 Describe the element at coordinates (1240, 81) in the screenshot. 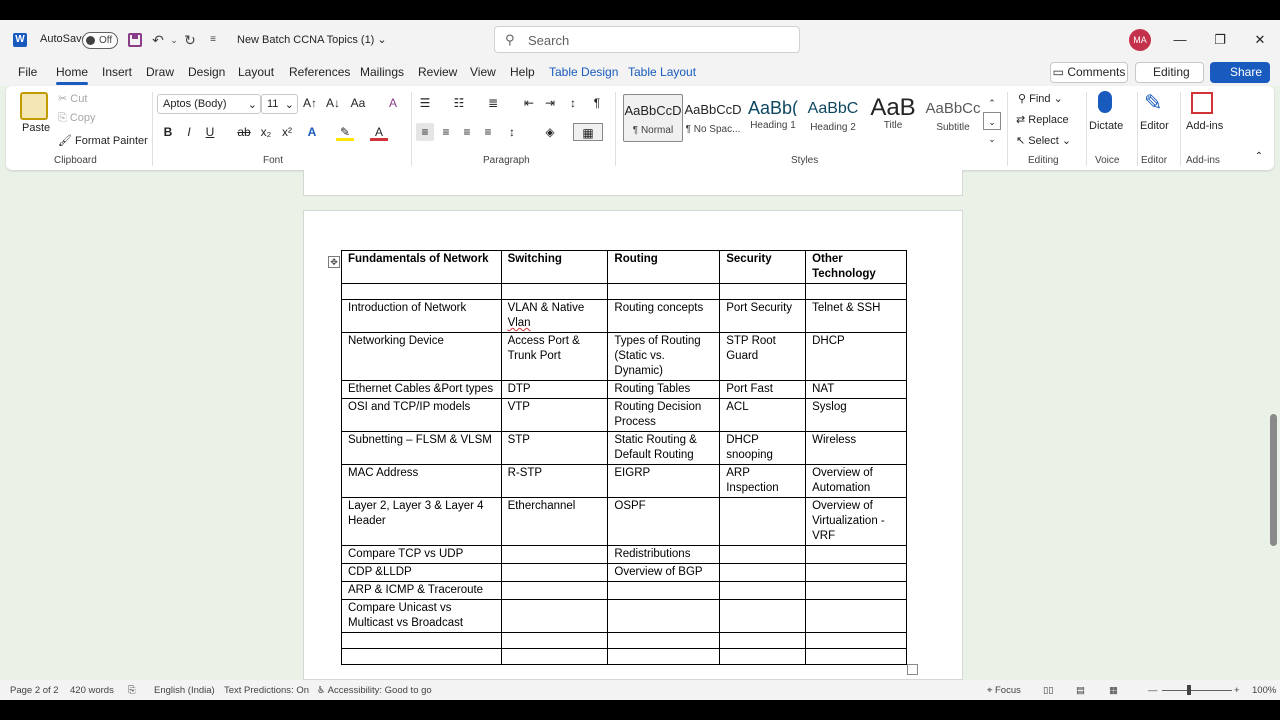

I see `share-button: Share ⌄` at that location.